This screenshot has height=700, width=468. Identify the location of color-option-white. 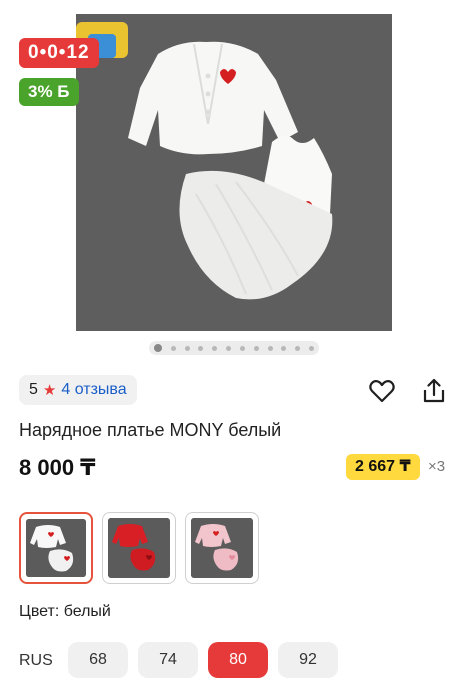
(56, 548).